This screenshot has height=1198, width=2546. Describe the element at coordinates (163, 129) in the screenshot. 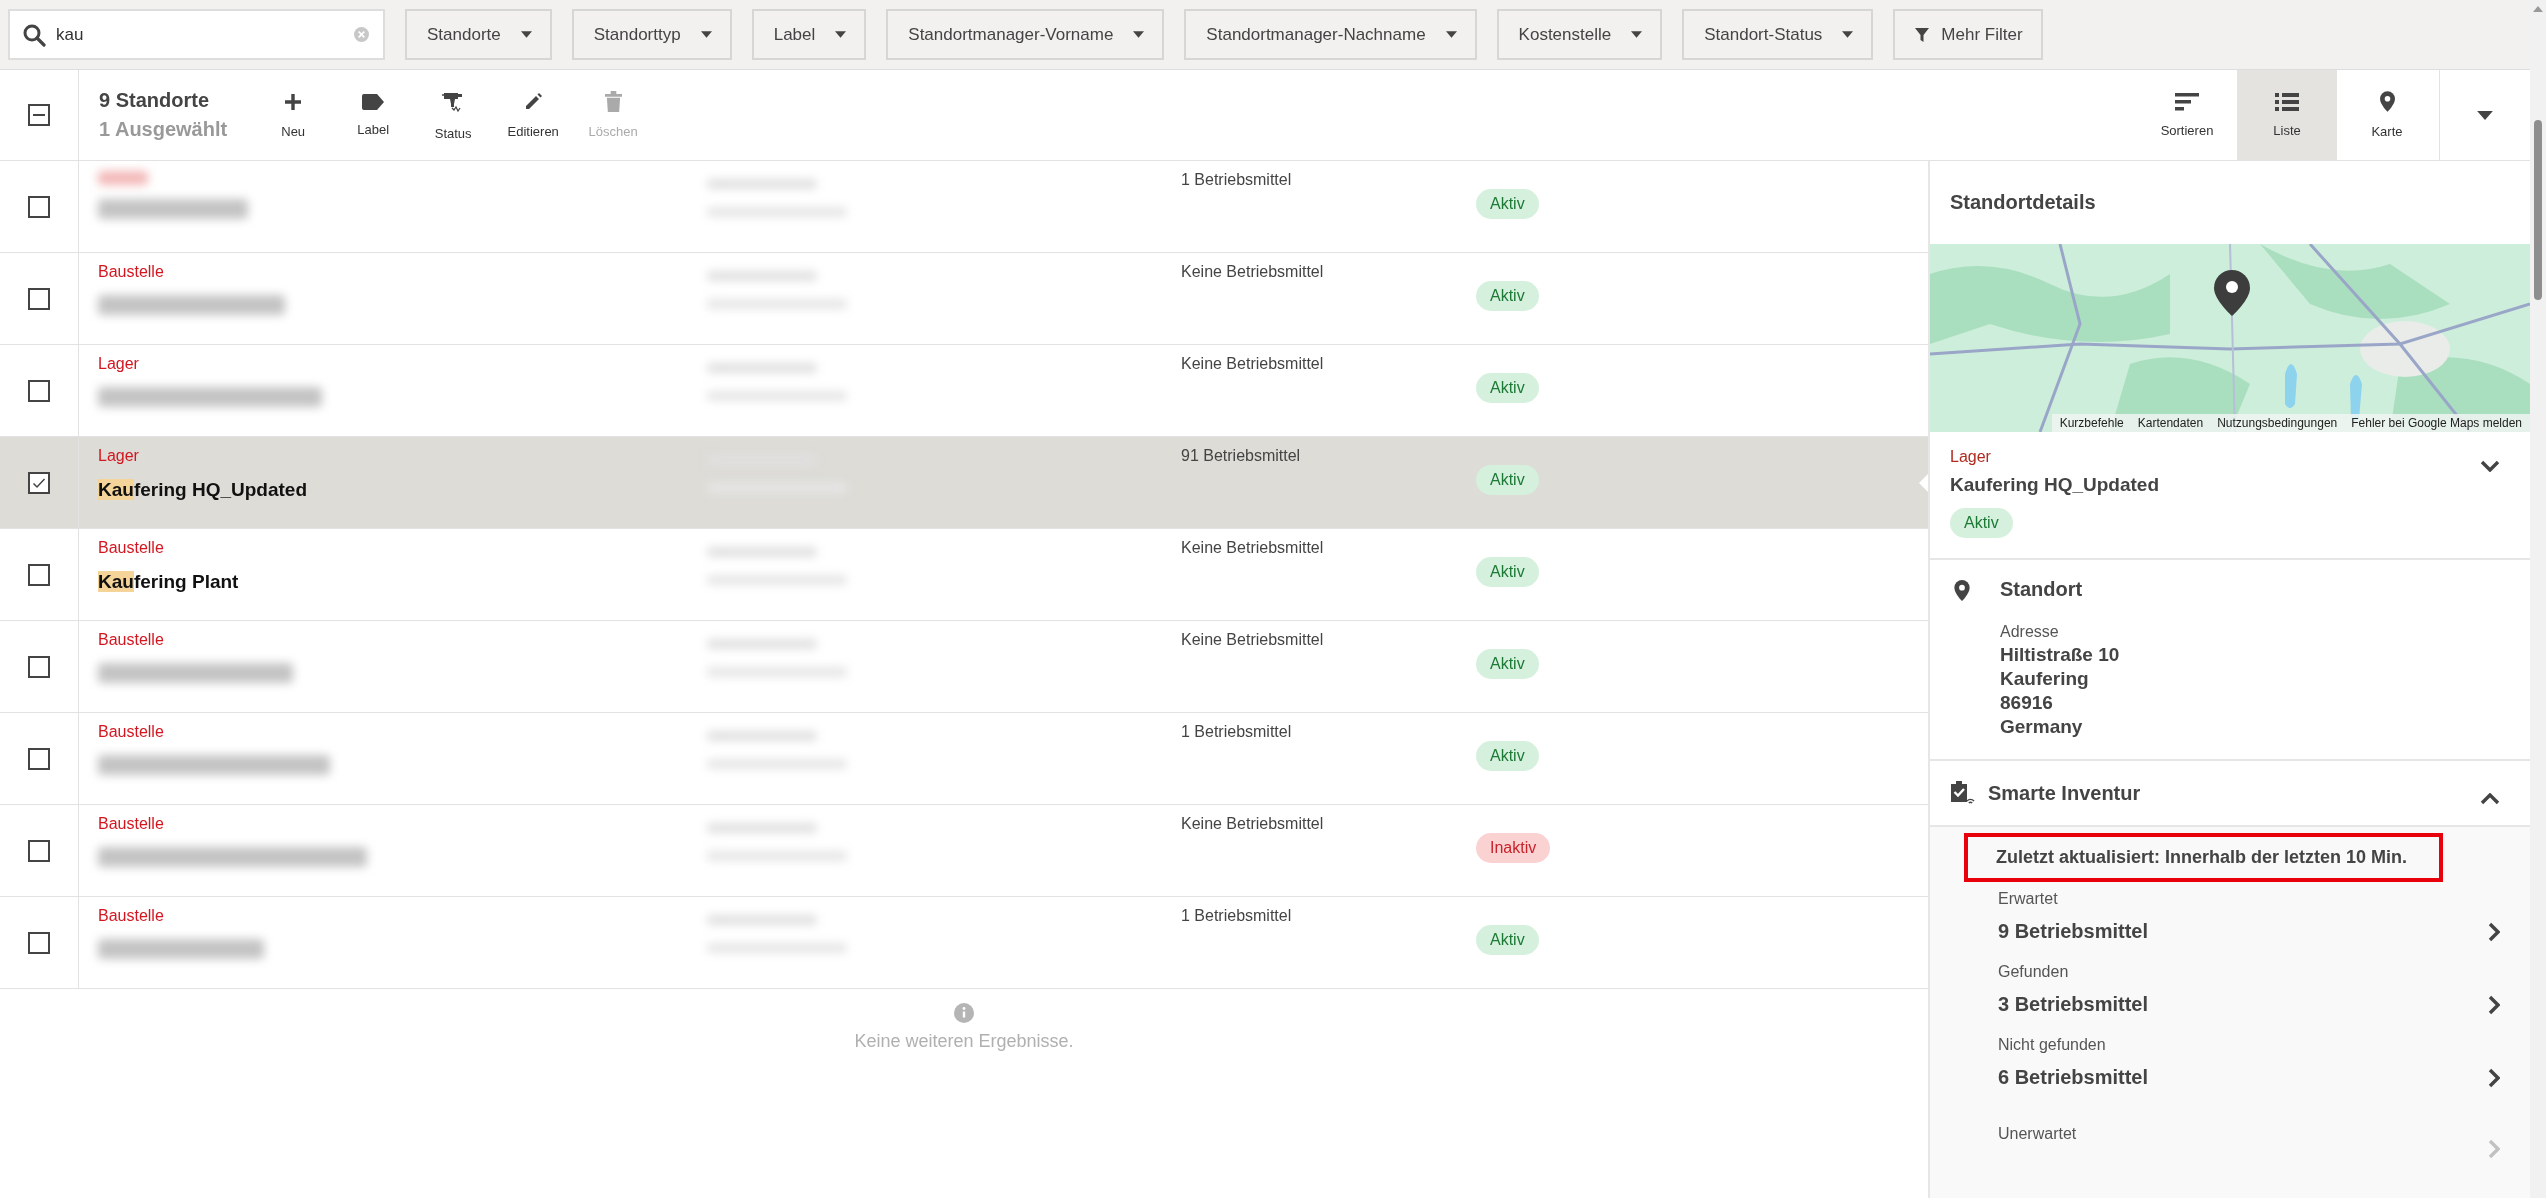

I see `selected-count: 1 Ausgewählt` at that location.